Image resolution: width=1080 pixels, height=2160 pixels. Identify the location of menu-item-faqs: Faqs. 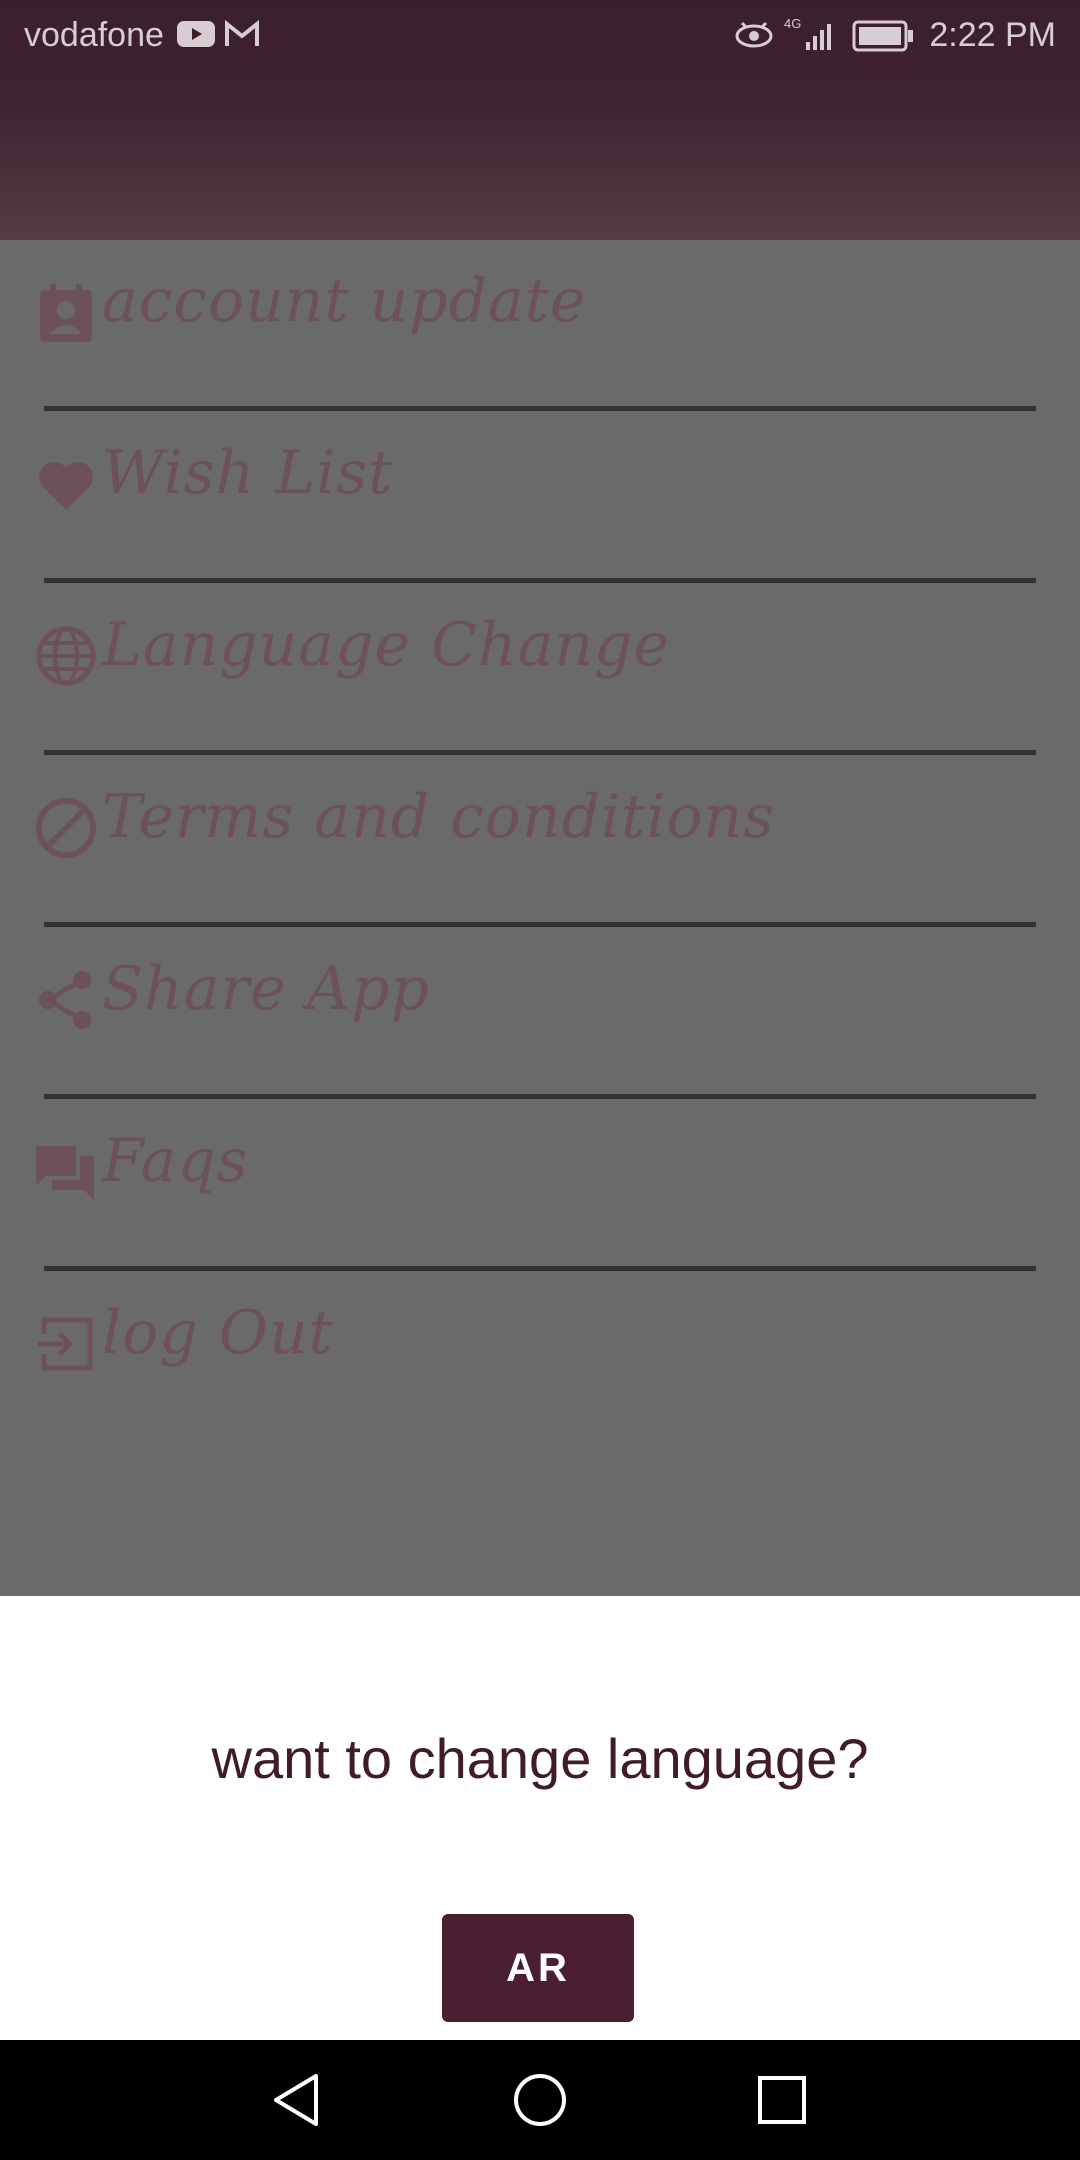
(540, 1186).